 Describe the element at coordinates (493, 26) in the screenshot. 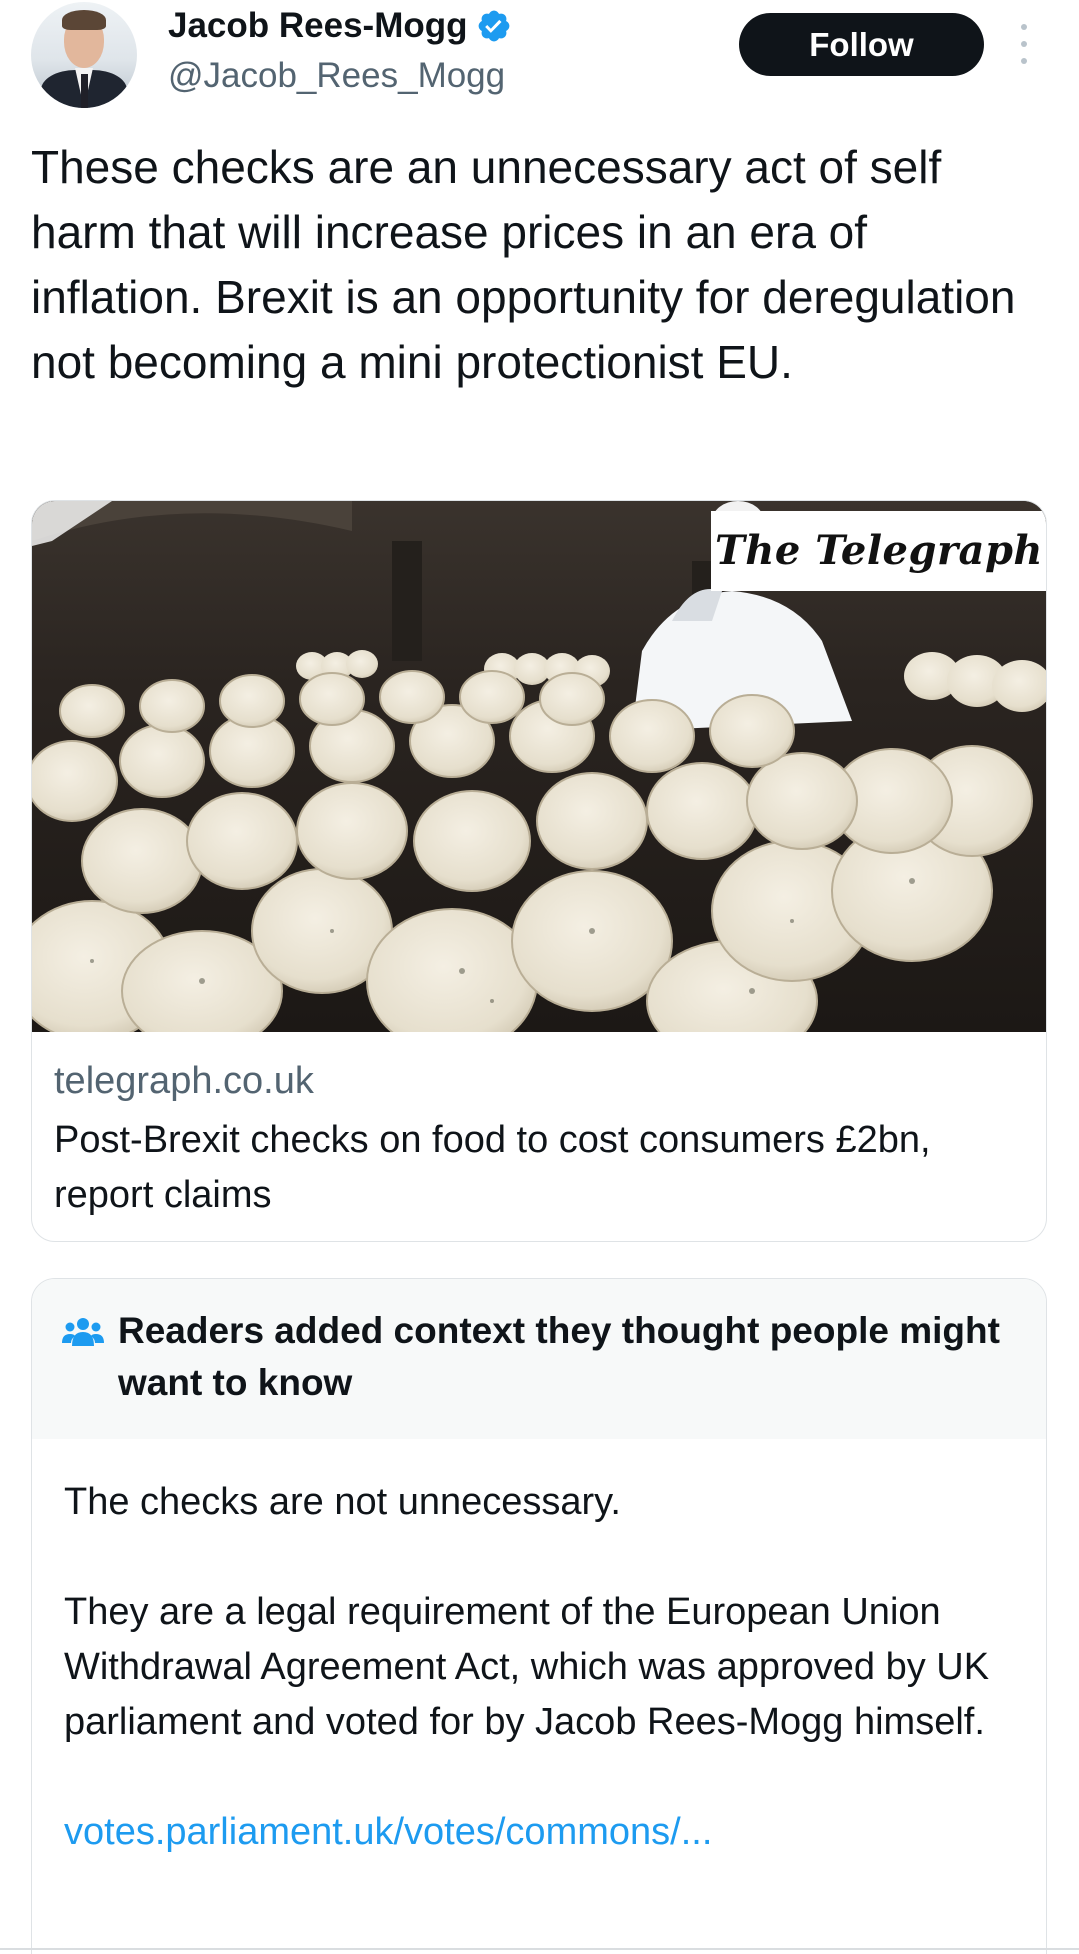

I see `verified-badge-icon` at that location.